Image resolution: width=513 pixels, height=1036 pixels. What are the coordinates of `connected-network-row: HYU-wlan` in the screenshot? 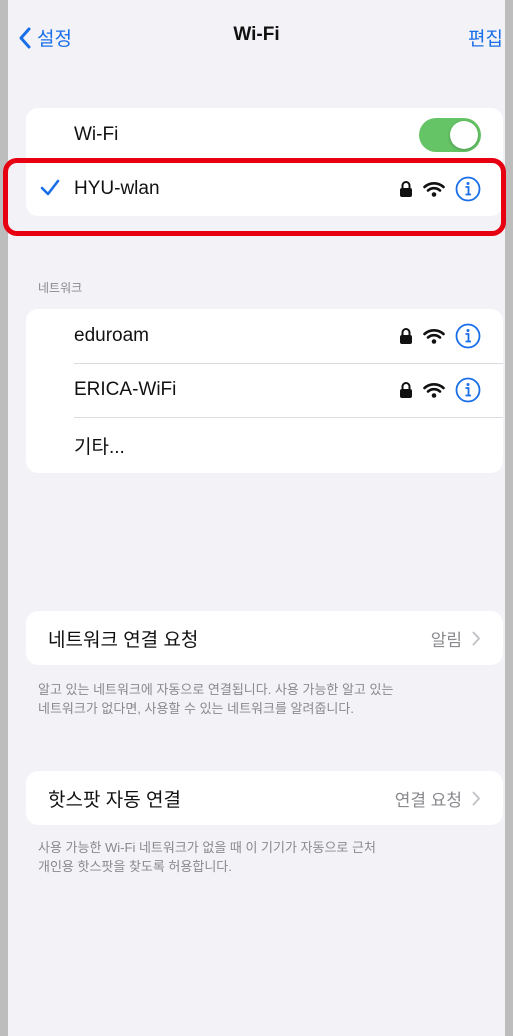 It's located at (264, 189).